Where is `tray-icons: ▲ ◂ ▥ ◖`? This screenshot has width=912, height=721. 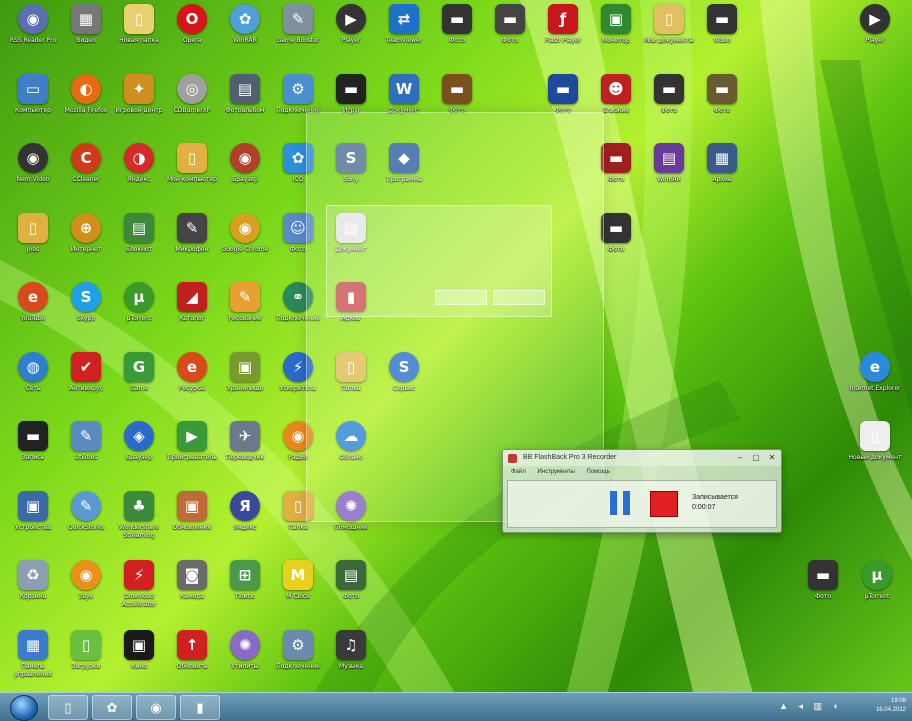 tray-icons: ▲ ◂ ▥ ◖ is located at coordinates (810, 706).